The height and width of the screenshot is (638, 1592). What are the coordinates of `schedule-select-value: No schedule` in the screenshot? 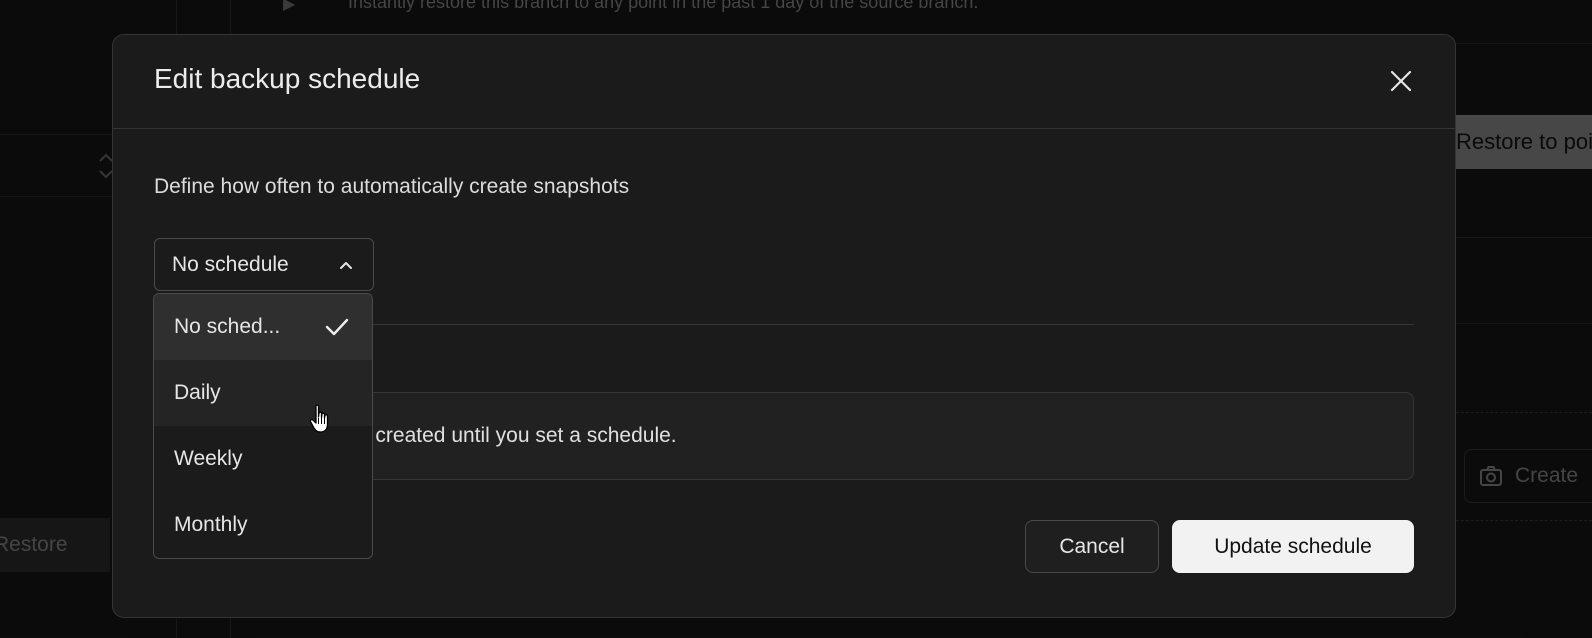 It's located at (230, 264).